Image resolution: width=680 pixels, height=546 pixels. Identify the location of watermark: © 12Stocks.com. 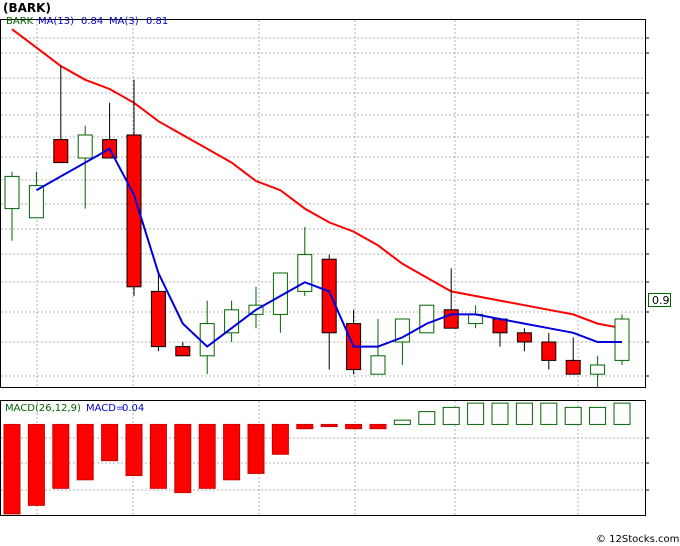
(637, 539).